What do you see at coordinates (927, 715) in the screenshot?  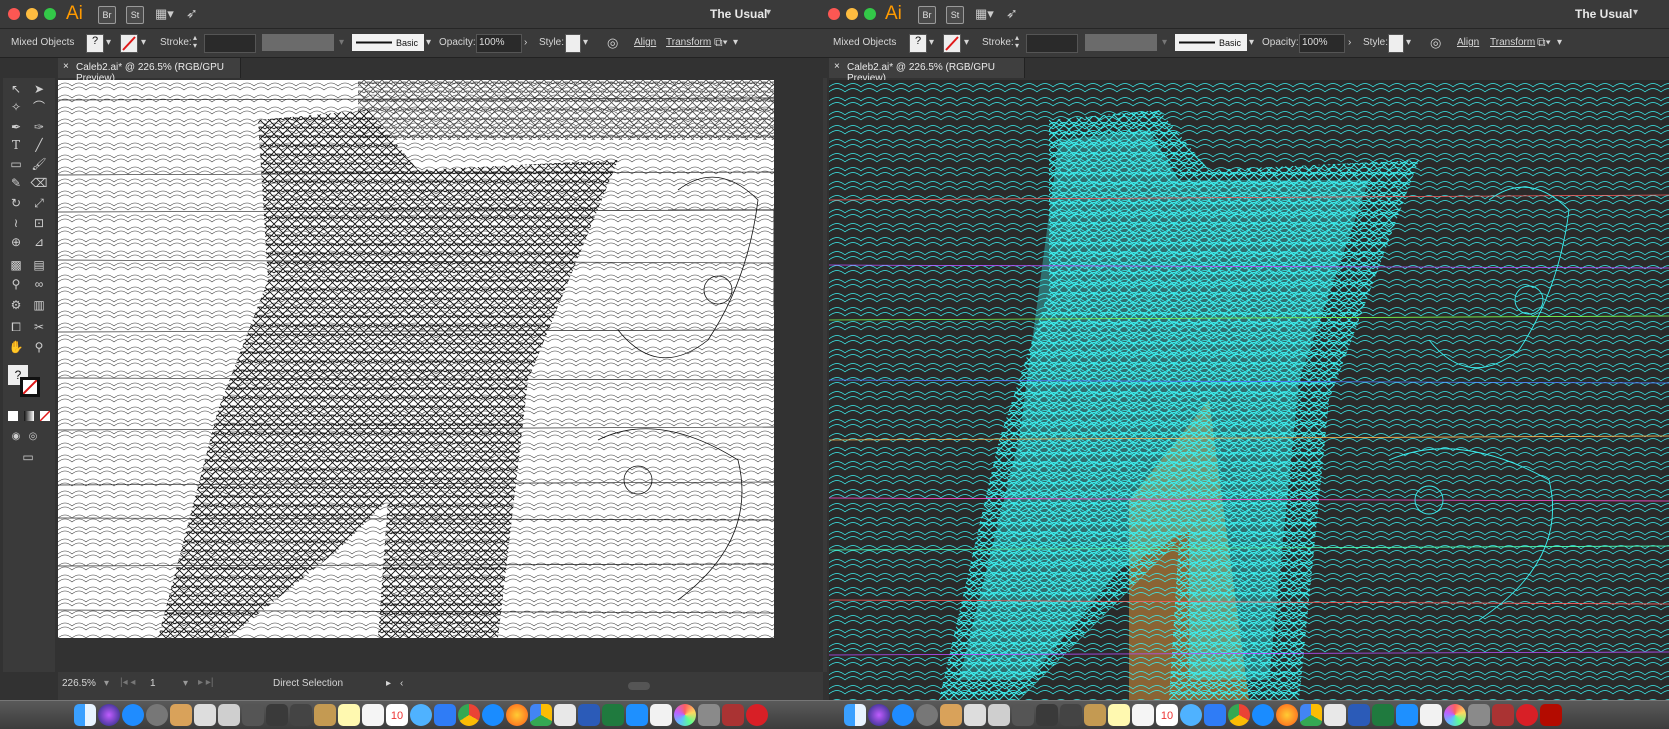 I see `launchpad-icon` at bounding box center [927, 715].